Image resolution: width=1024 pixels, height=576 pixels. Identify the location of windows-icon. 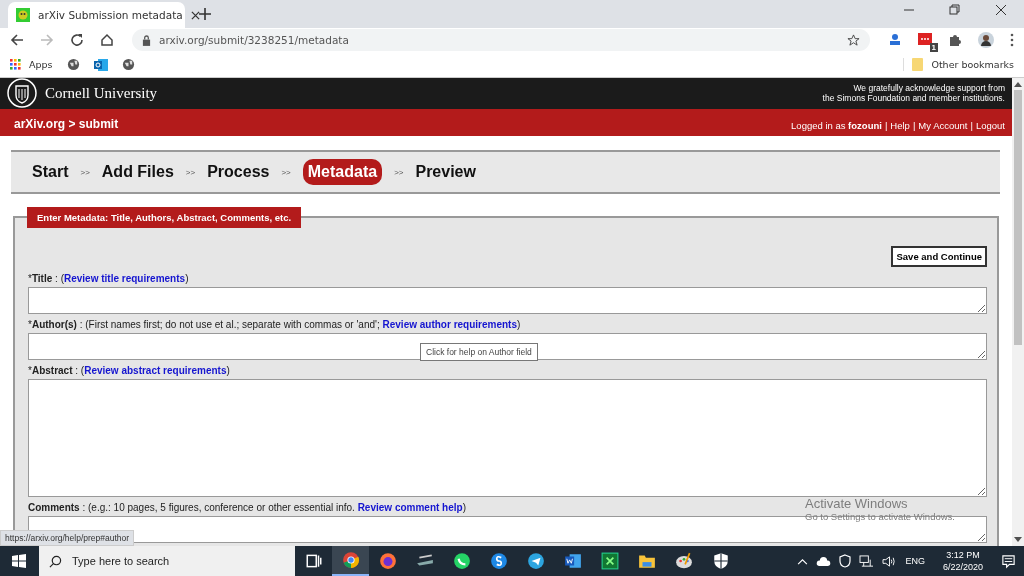
(19, 561).